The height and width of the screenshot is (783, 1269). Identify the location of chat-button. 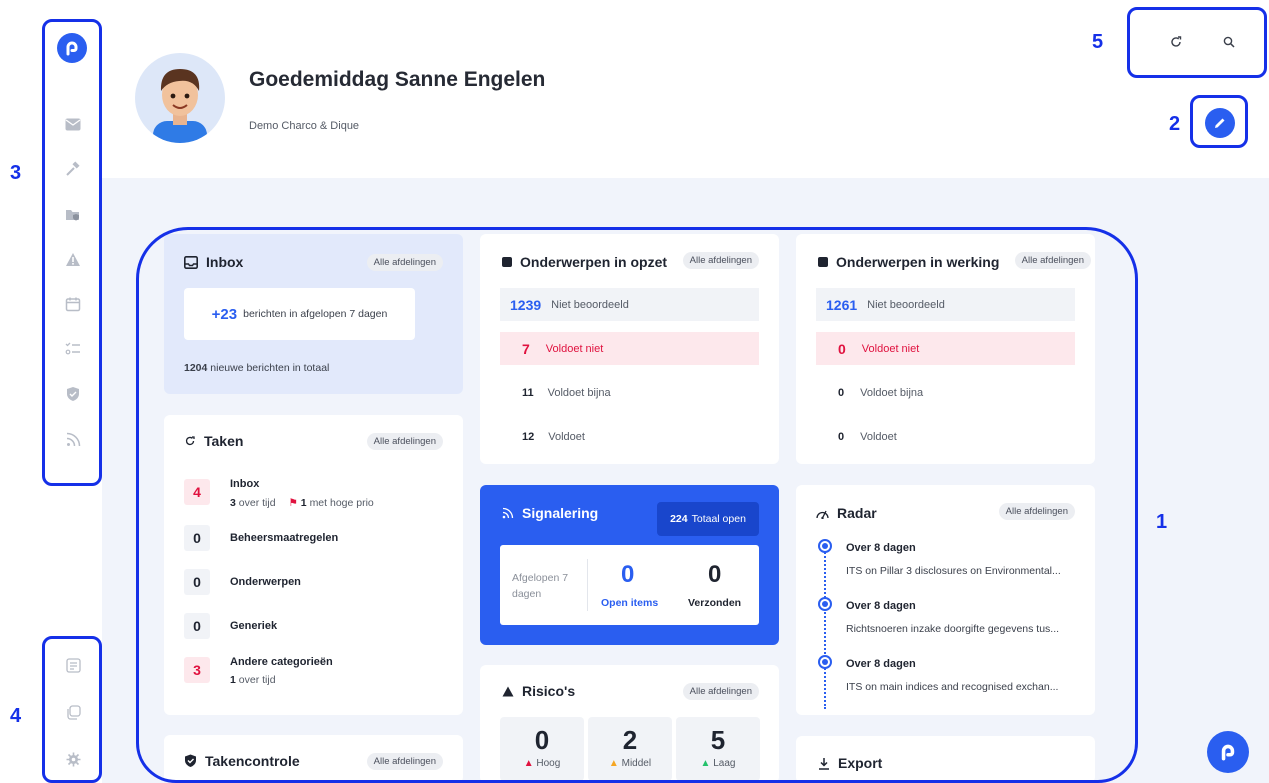
(1228, 752).